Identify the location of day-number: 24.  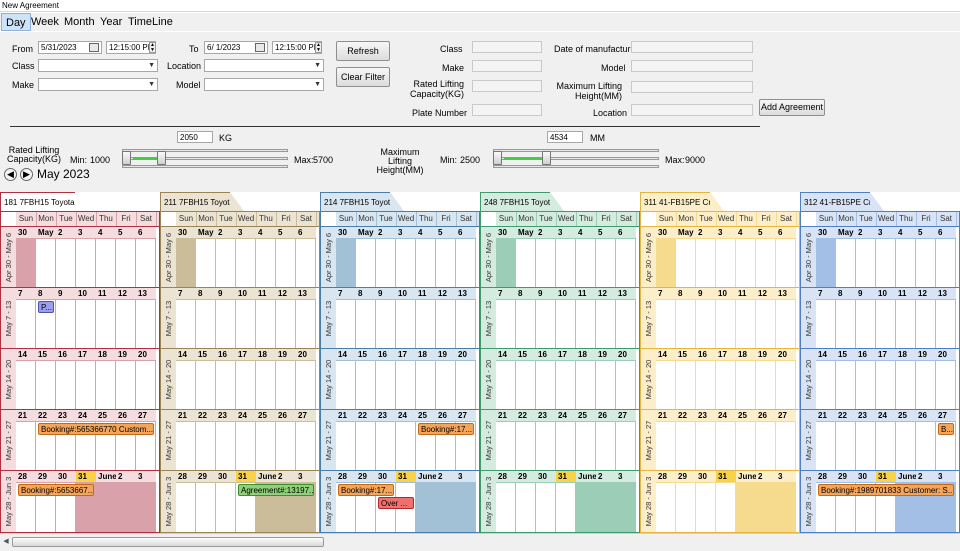
(246, 416).